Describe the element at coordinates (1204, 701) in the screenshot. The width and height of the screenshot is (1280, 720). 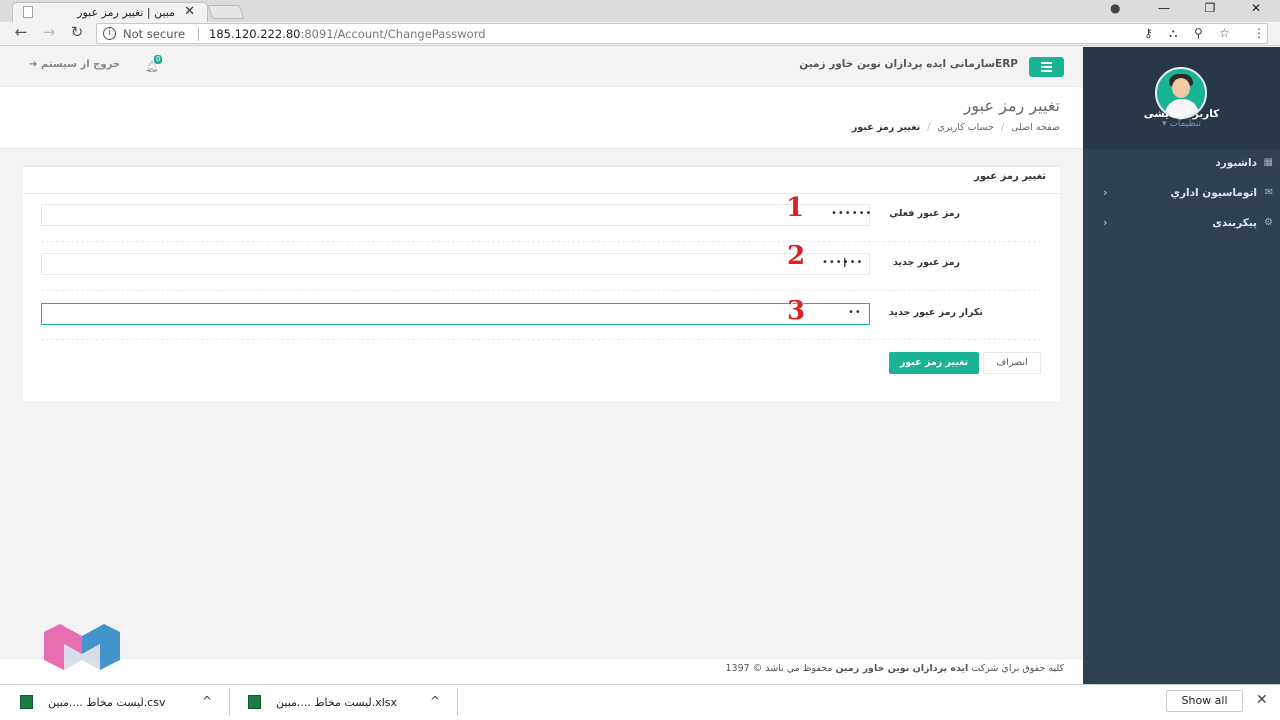
I see `show-all-button: Show all` at that location.